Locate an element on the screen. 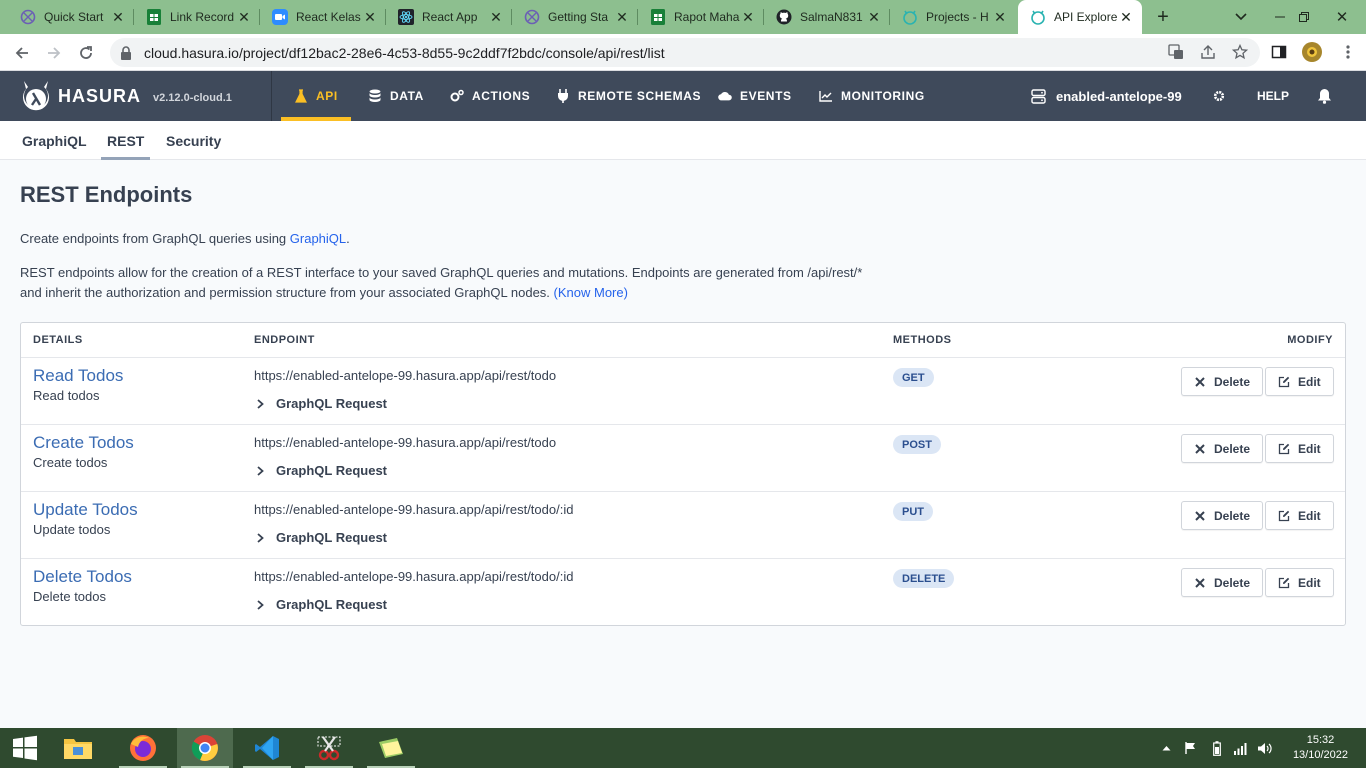 Image resolution: width=1366 pixels, height=768 pixels. help-button: HELP is located at coordinates (1273, 96).